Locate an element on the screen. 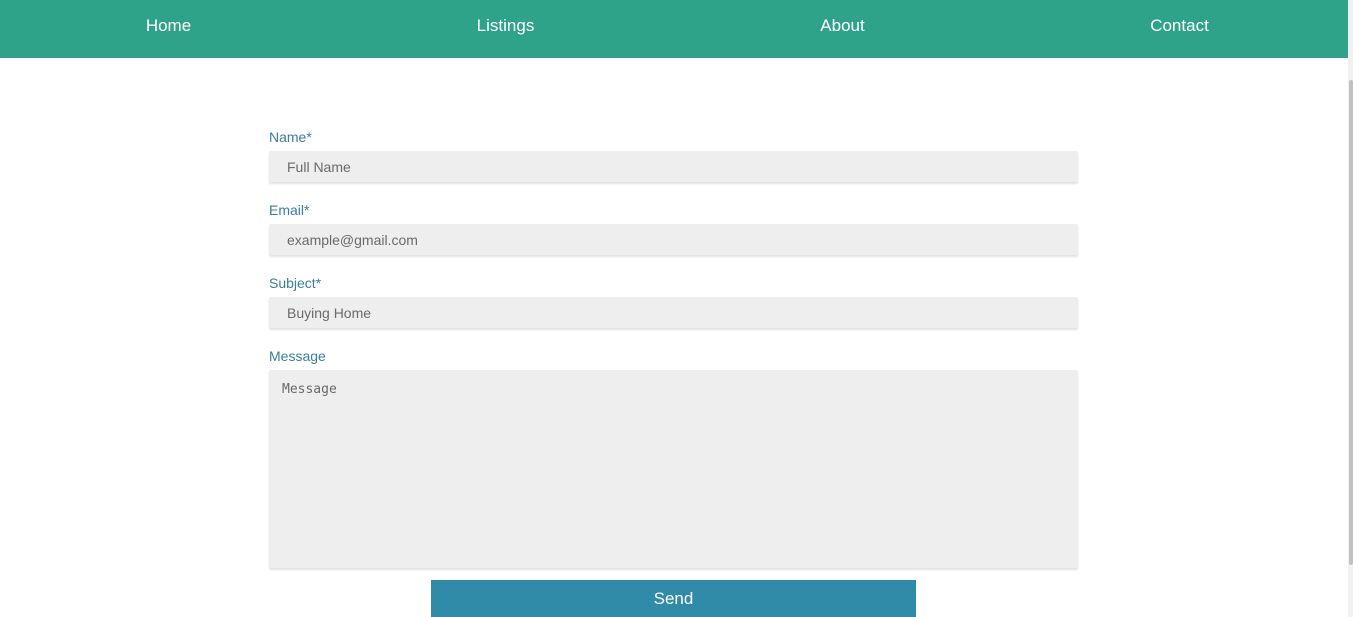 This screenshot has height=617, width=1353. nav-link-contact: Contact is located at coordinates (1179, 26).